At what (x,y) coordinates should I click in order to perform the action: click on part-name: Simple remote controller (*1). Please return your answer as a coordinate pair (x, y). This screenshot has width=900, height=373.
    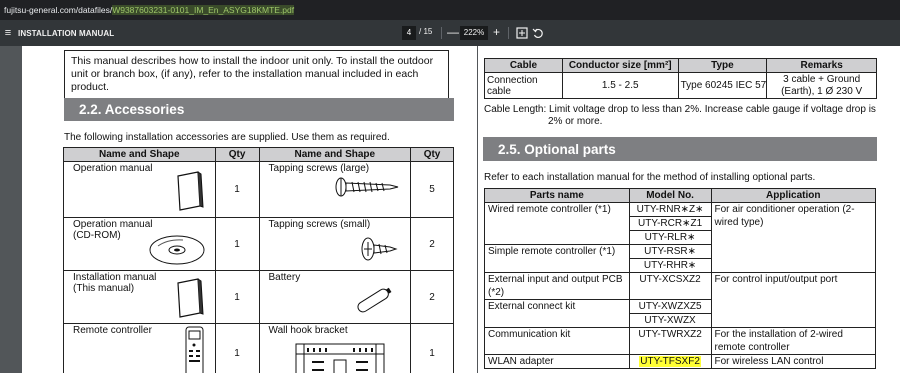
    Looking at the image, I should click on (557, 258).